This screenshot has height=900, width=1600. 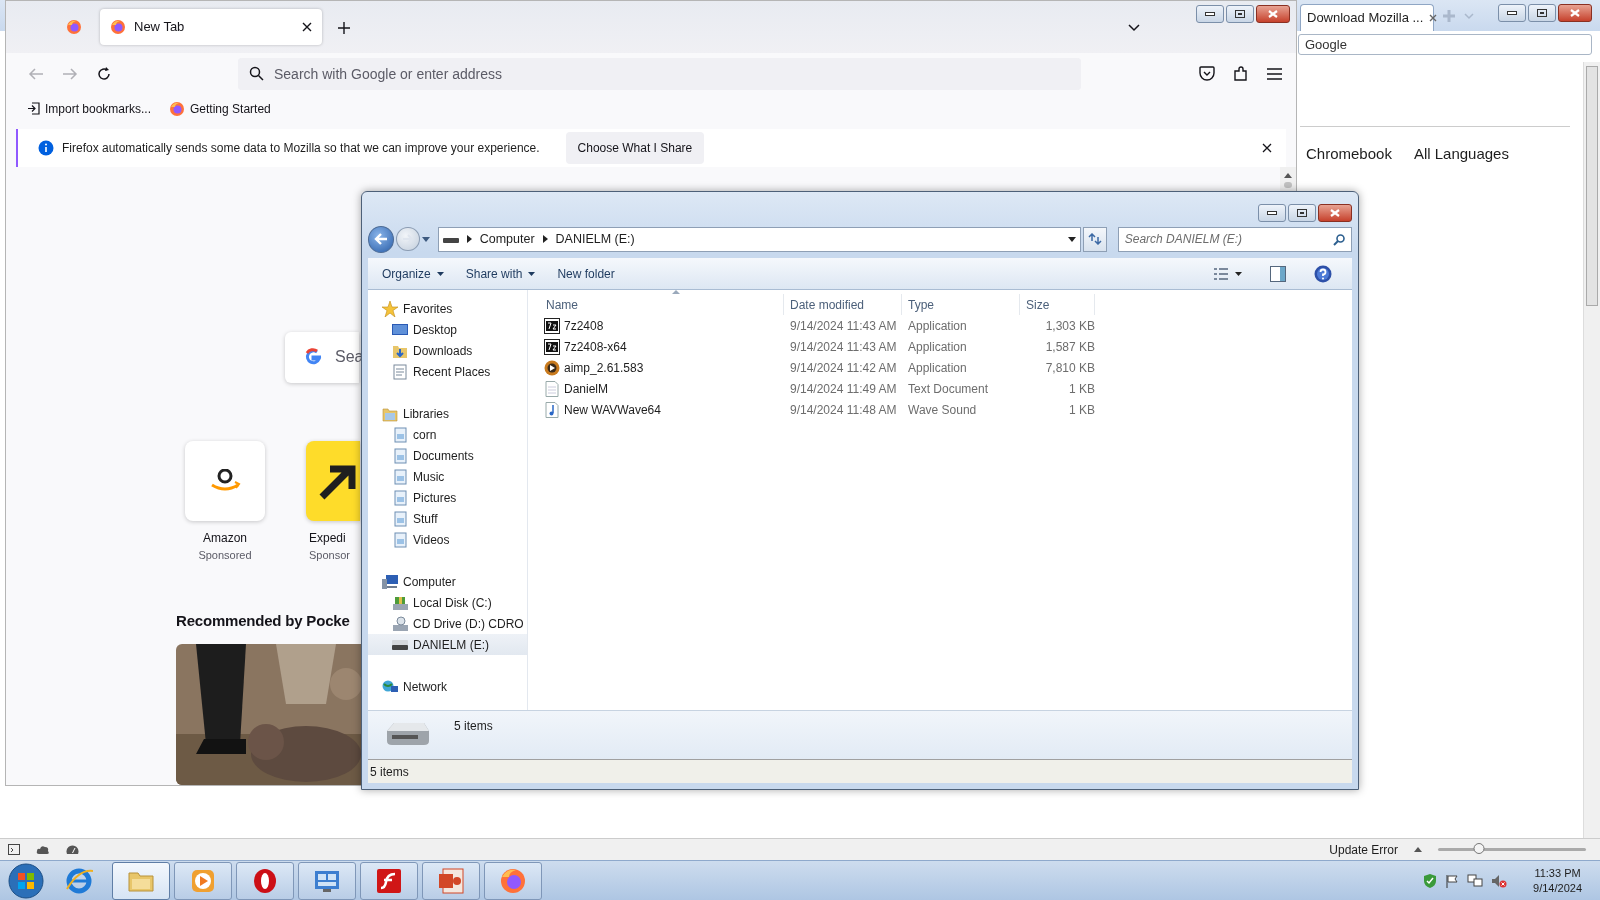 What do you see at coordinates (447, 624) in the screenshot?
I see `nav-item: CD Drive (D:) CDRO` at bounding box center [447, 624].